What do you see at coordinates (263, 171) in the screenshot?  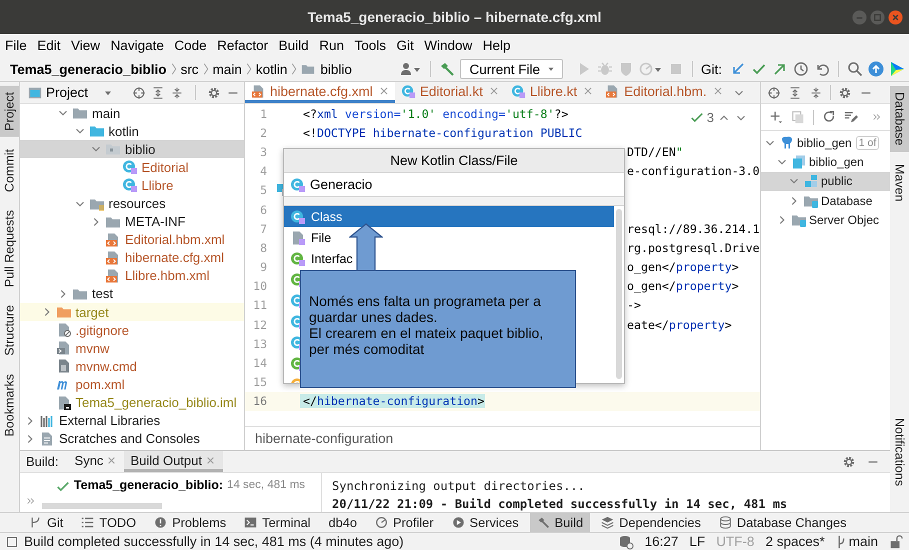 I see `line-number: 4` at bounding box center [263, 171].